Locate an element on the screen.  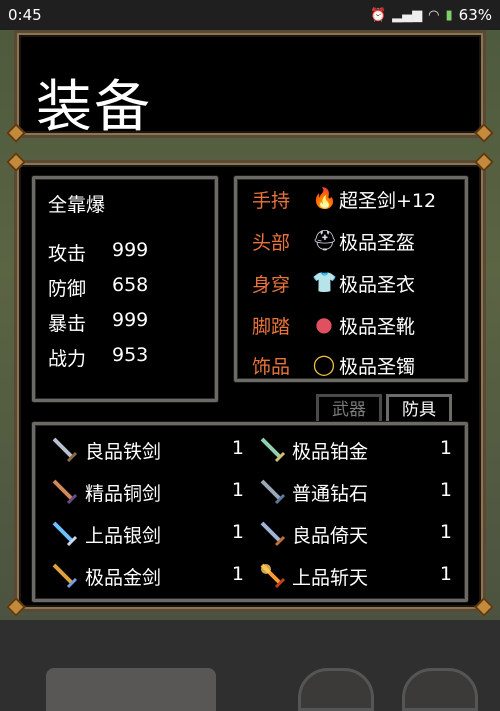
stat-label-crit: 暴击 is located at coordinates (67, 324).